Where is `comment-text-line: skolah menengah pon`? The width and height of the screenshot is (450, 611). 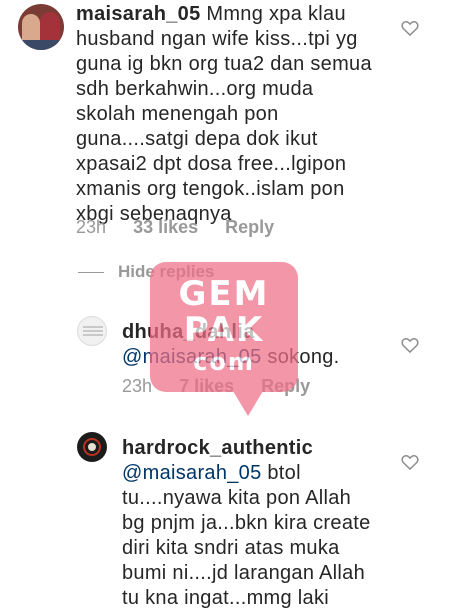 comment-text-line: skolah menengah pon is located at coordinates (177, 114).